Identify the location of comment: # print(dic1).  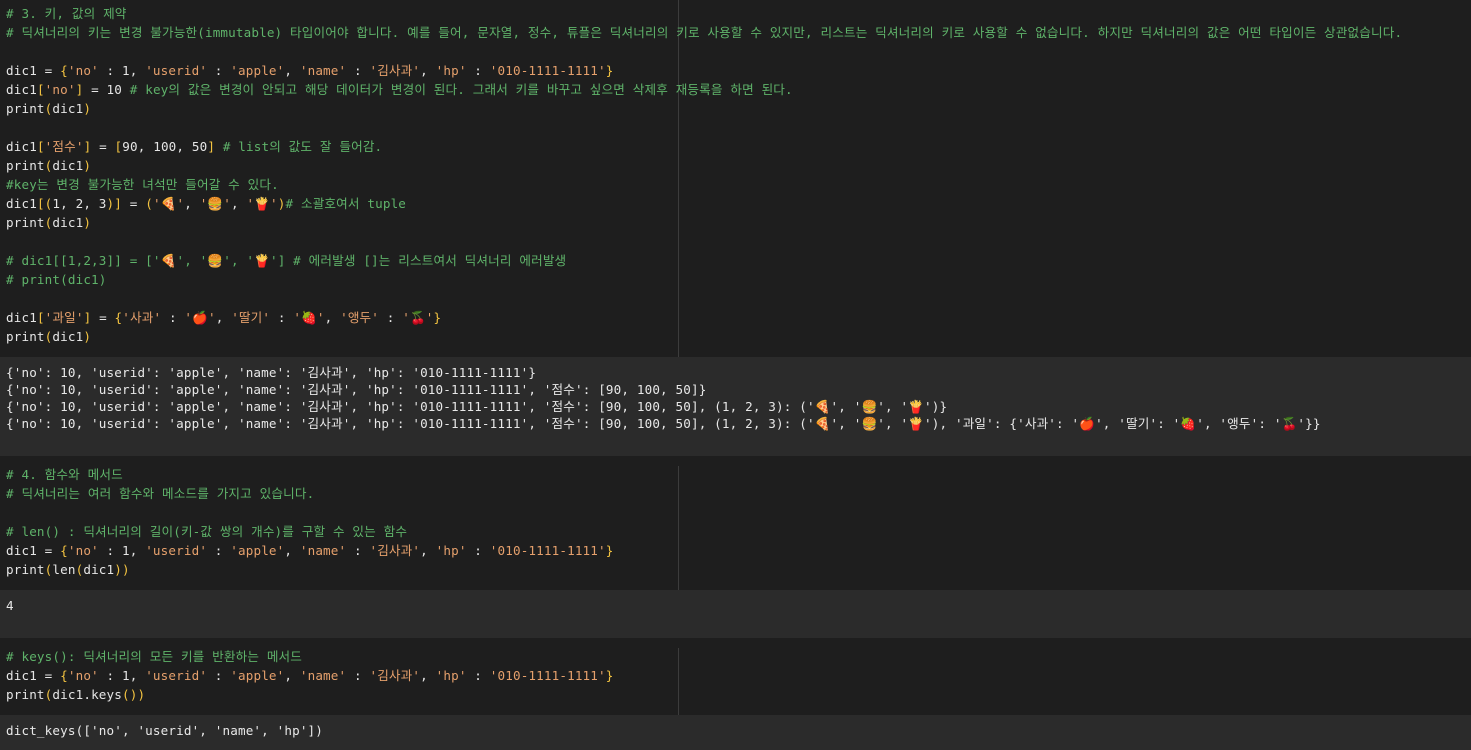
(56, 279).